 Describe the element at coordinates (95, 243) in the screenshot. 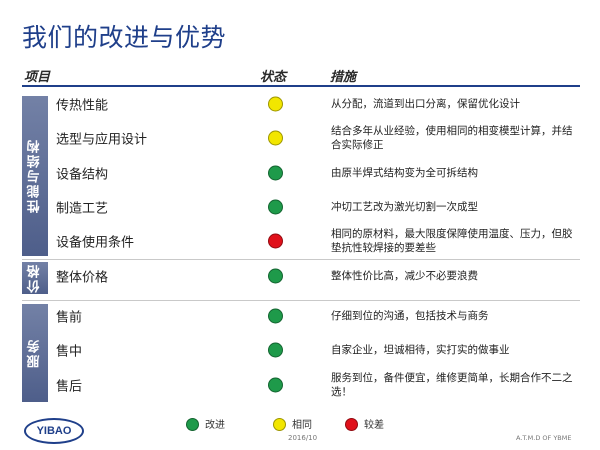

I see `row-item-label: 设备使用条件` at that location.